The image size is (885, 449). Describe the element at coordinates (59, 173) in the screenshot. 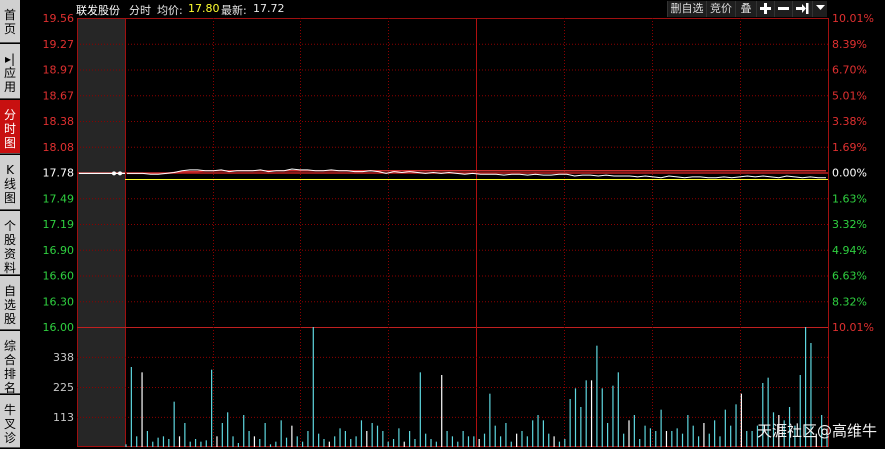

I see `price-tick-label: 17.78` at that location.